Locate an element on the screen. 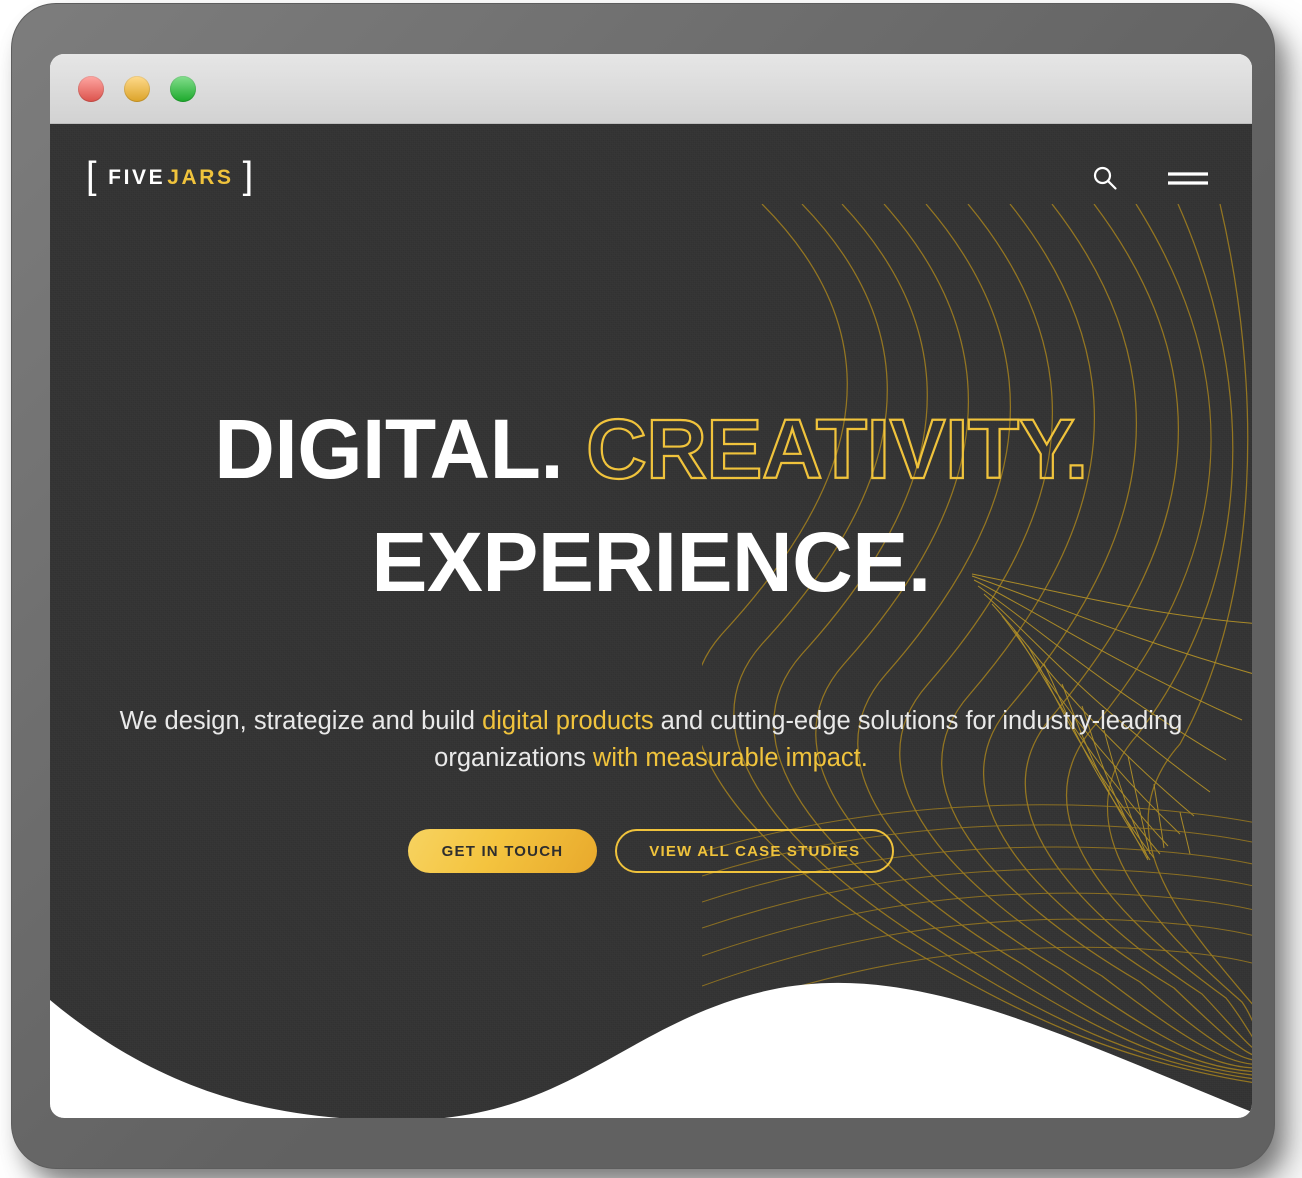  window-minimize-button is located at coordinates (137, 88).